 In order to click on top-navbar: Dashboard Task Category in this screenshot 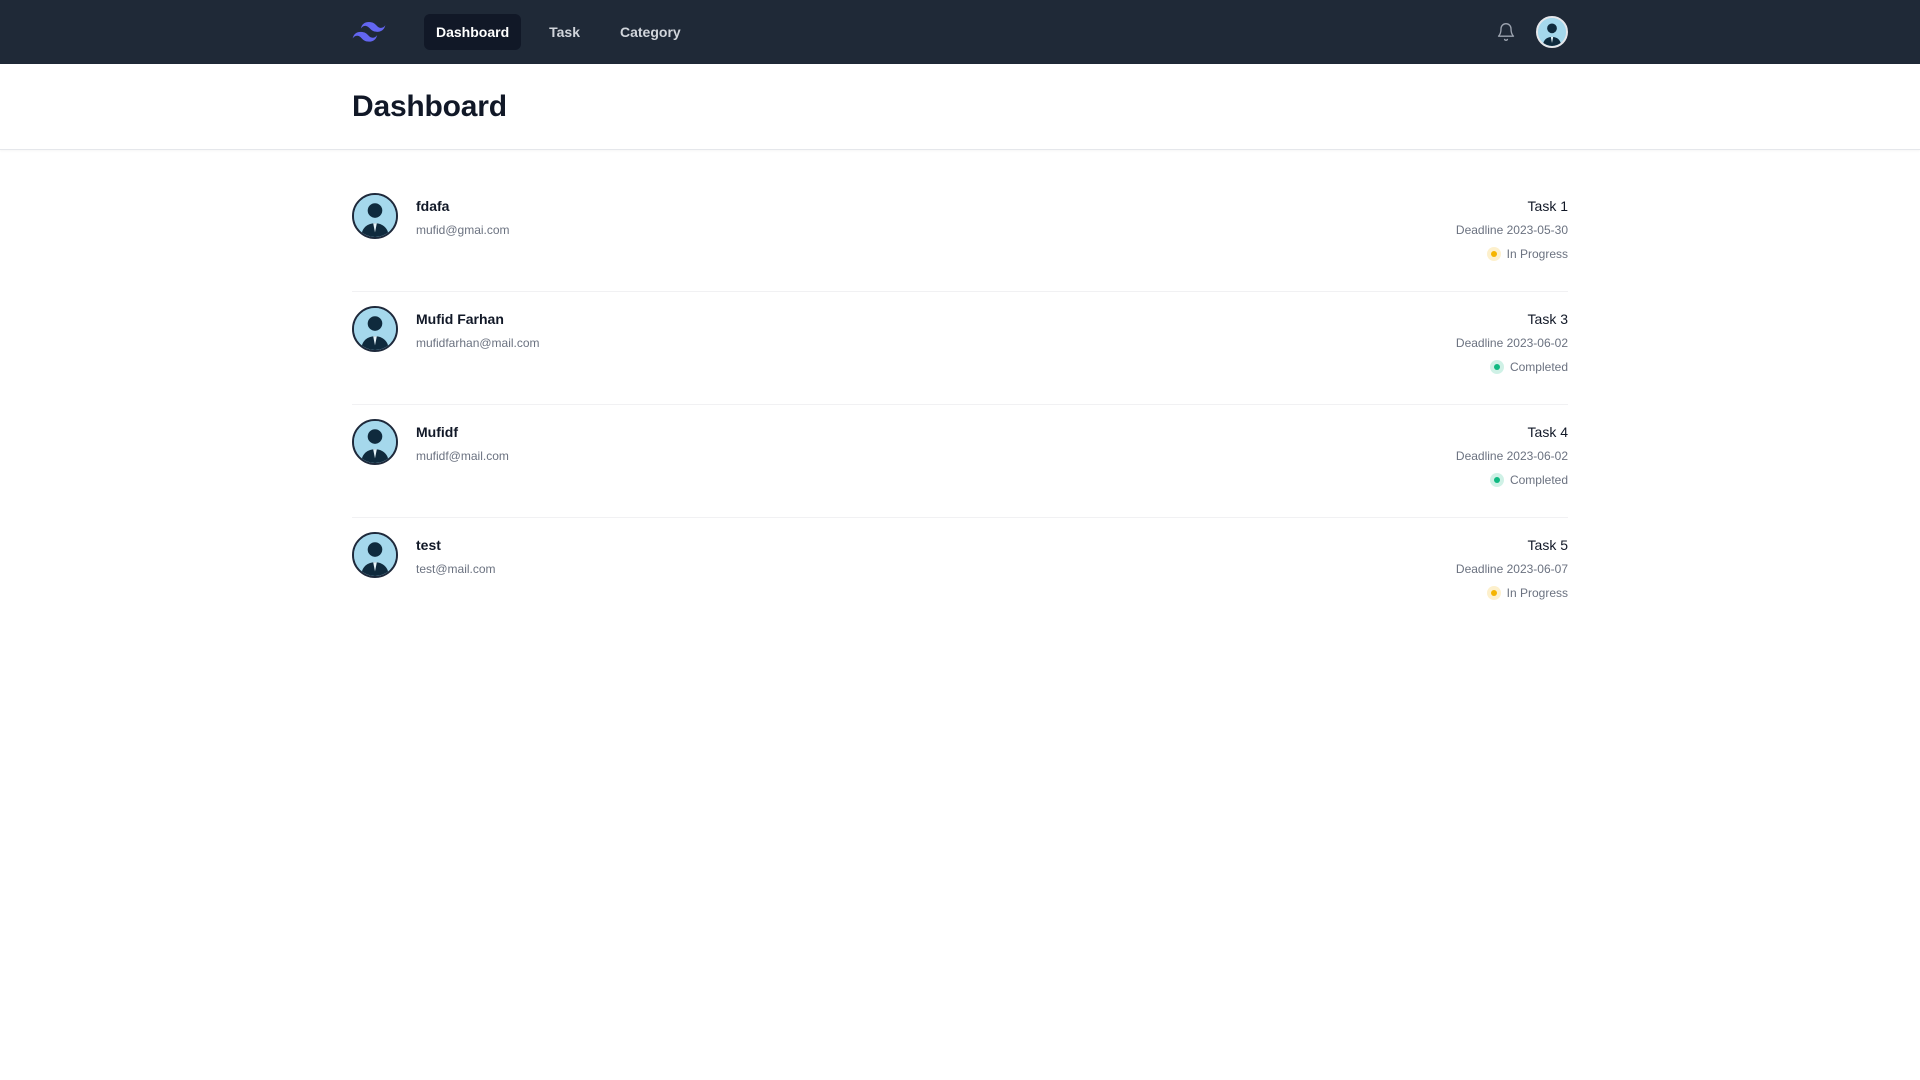, I will do `click(960, 32)`.